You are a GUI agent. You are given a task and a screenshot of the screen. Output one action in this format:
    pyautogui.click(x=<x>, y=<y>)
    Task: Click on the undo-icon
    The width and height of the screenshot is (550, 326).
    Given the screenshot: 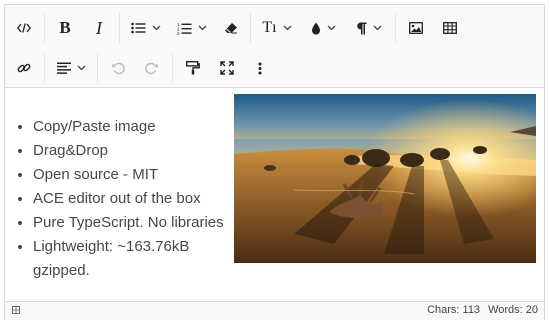 What is the action you would take?
    pyautogui.click(x=118, y=68)
    